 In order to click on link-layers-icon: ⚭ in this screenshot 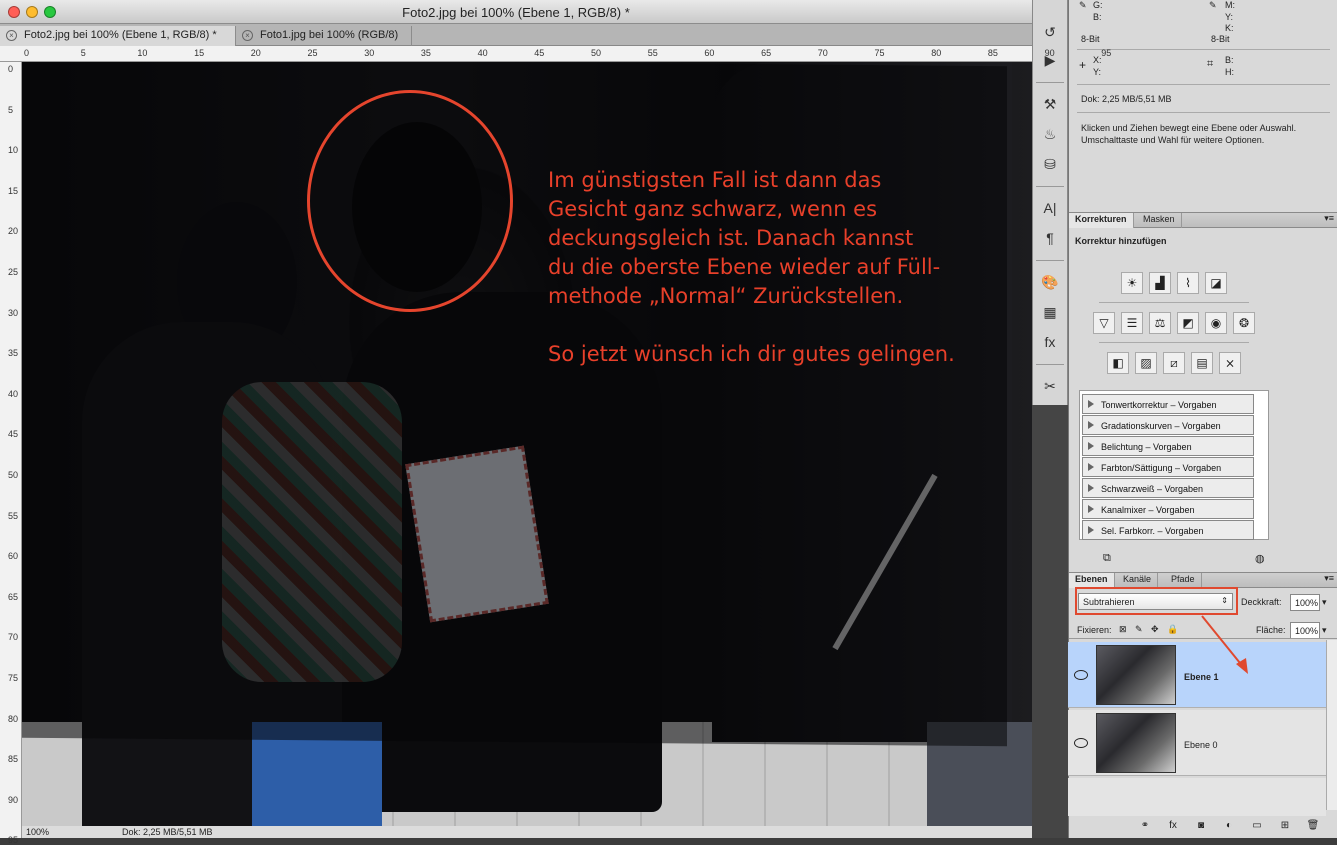, I will do `click(1145, 826)`.